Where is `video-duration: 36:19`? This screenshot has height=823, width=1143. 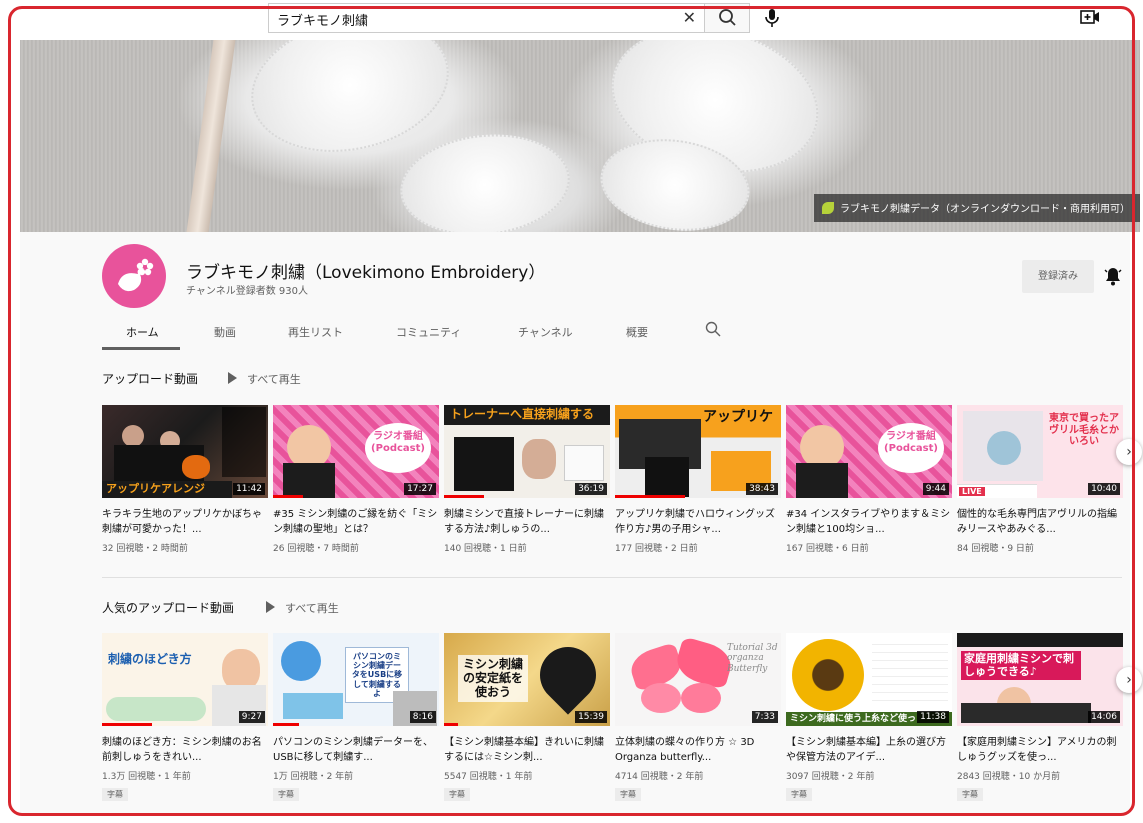
video-duration: 36:19 is located at coordinates (591, 489).